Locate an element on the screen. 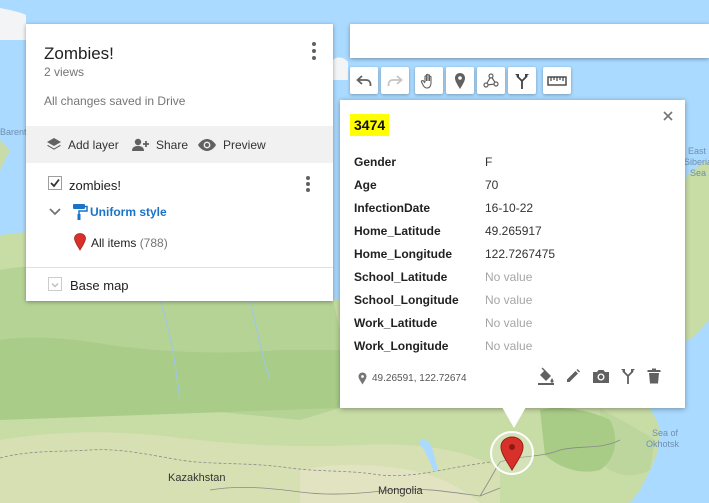 The height and width of the screenshot is (503, 709). delete-button is located at coordinates (654, 376).